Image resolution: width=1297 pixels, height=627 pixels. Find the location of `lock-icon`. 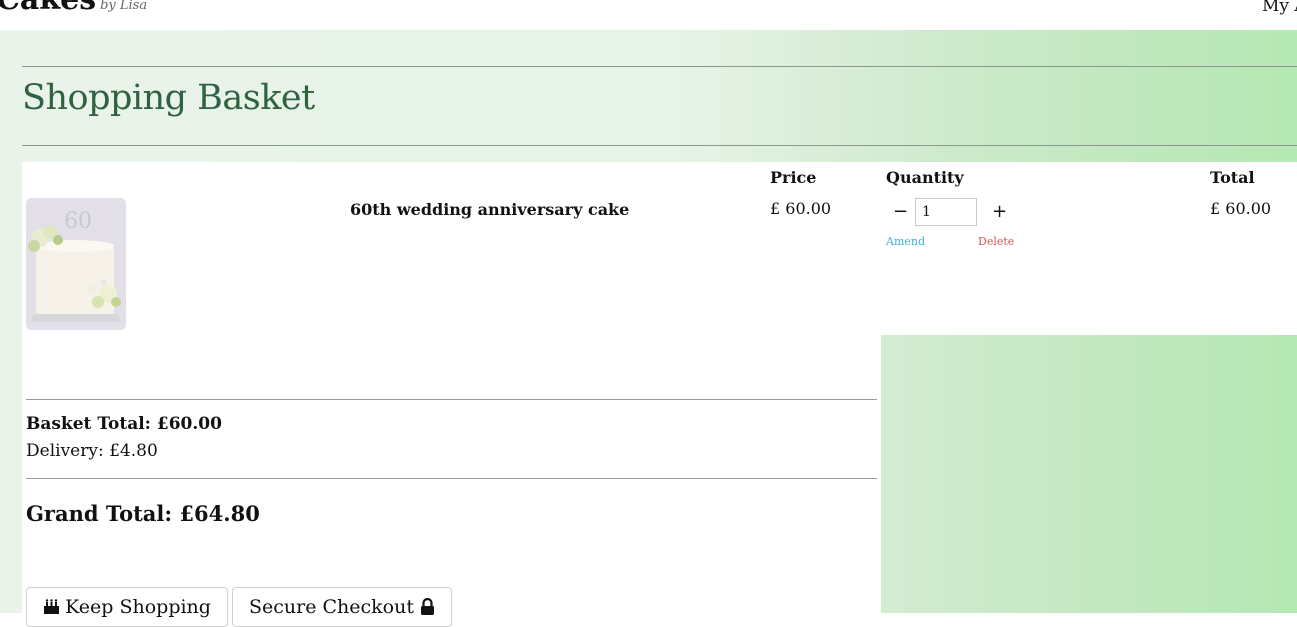

lock-icon is located at coordinates (427, 607).